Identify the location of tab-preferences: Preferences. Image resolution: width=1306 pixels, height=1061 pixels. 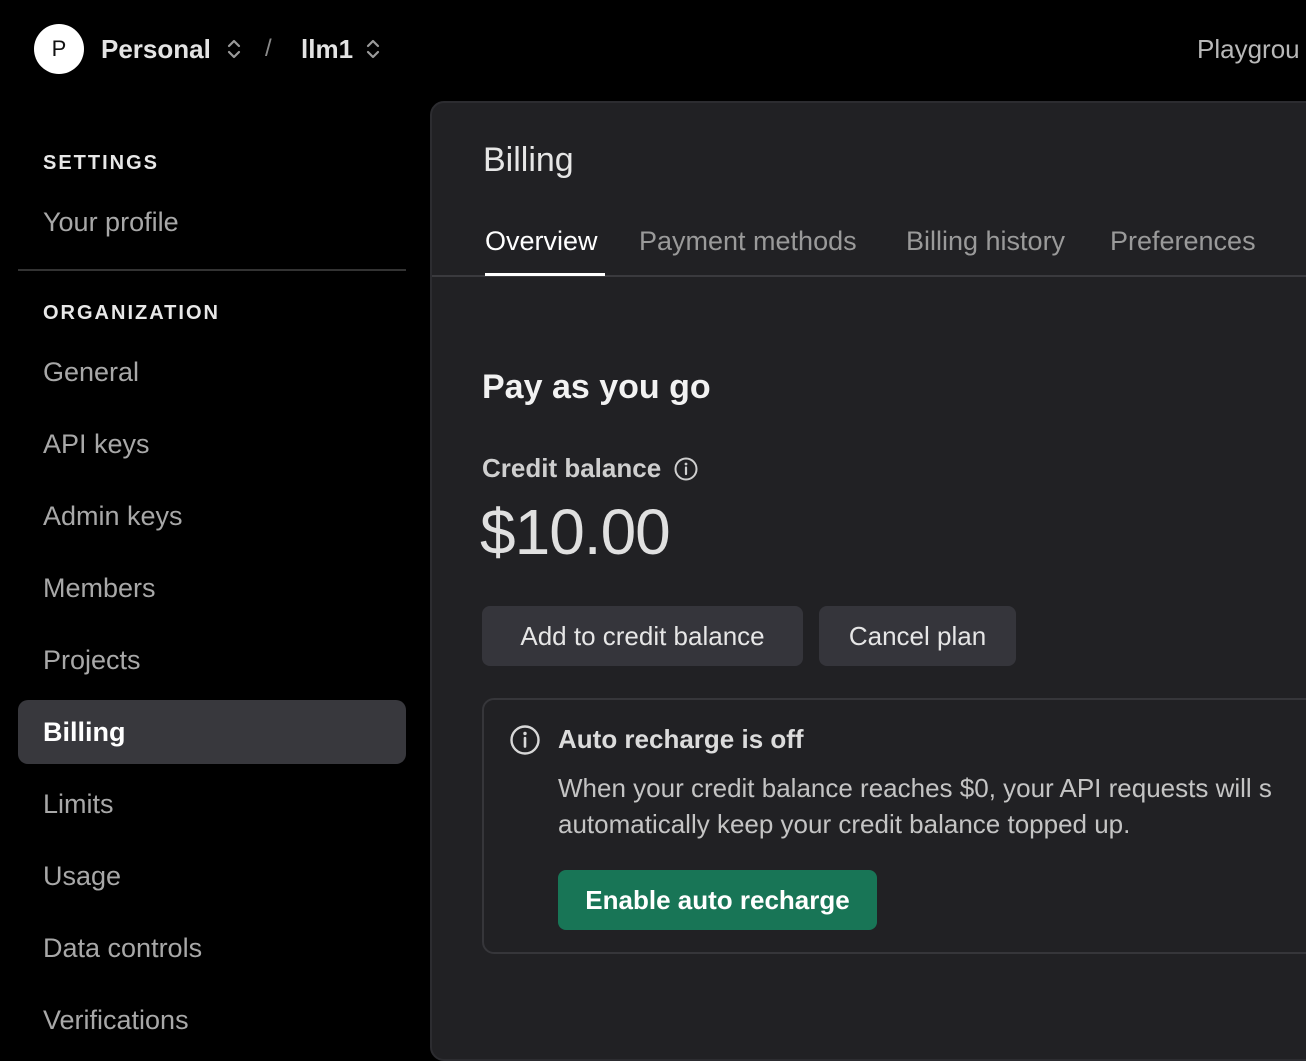
(1183, 241).